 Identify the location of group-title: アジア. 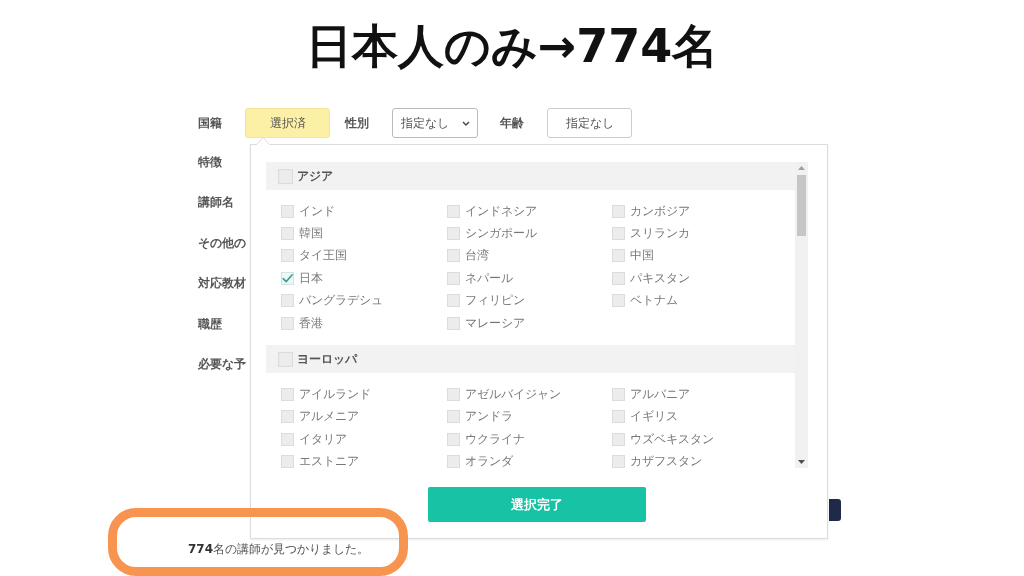
(315, 176).